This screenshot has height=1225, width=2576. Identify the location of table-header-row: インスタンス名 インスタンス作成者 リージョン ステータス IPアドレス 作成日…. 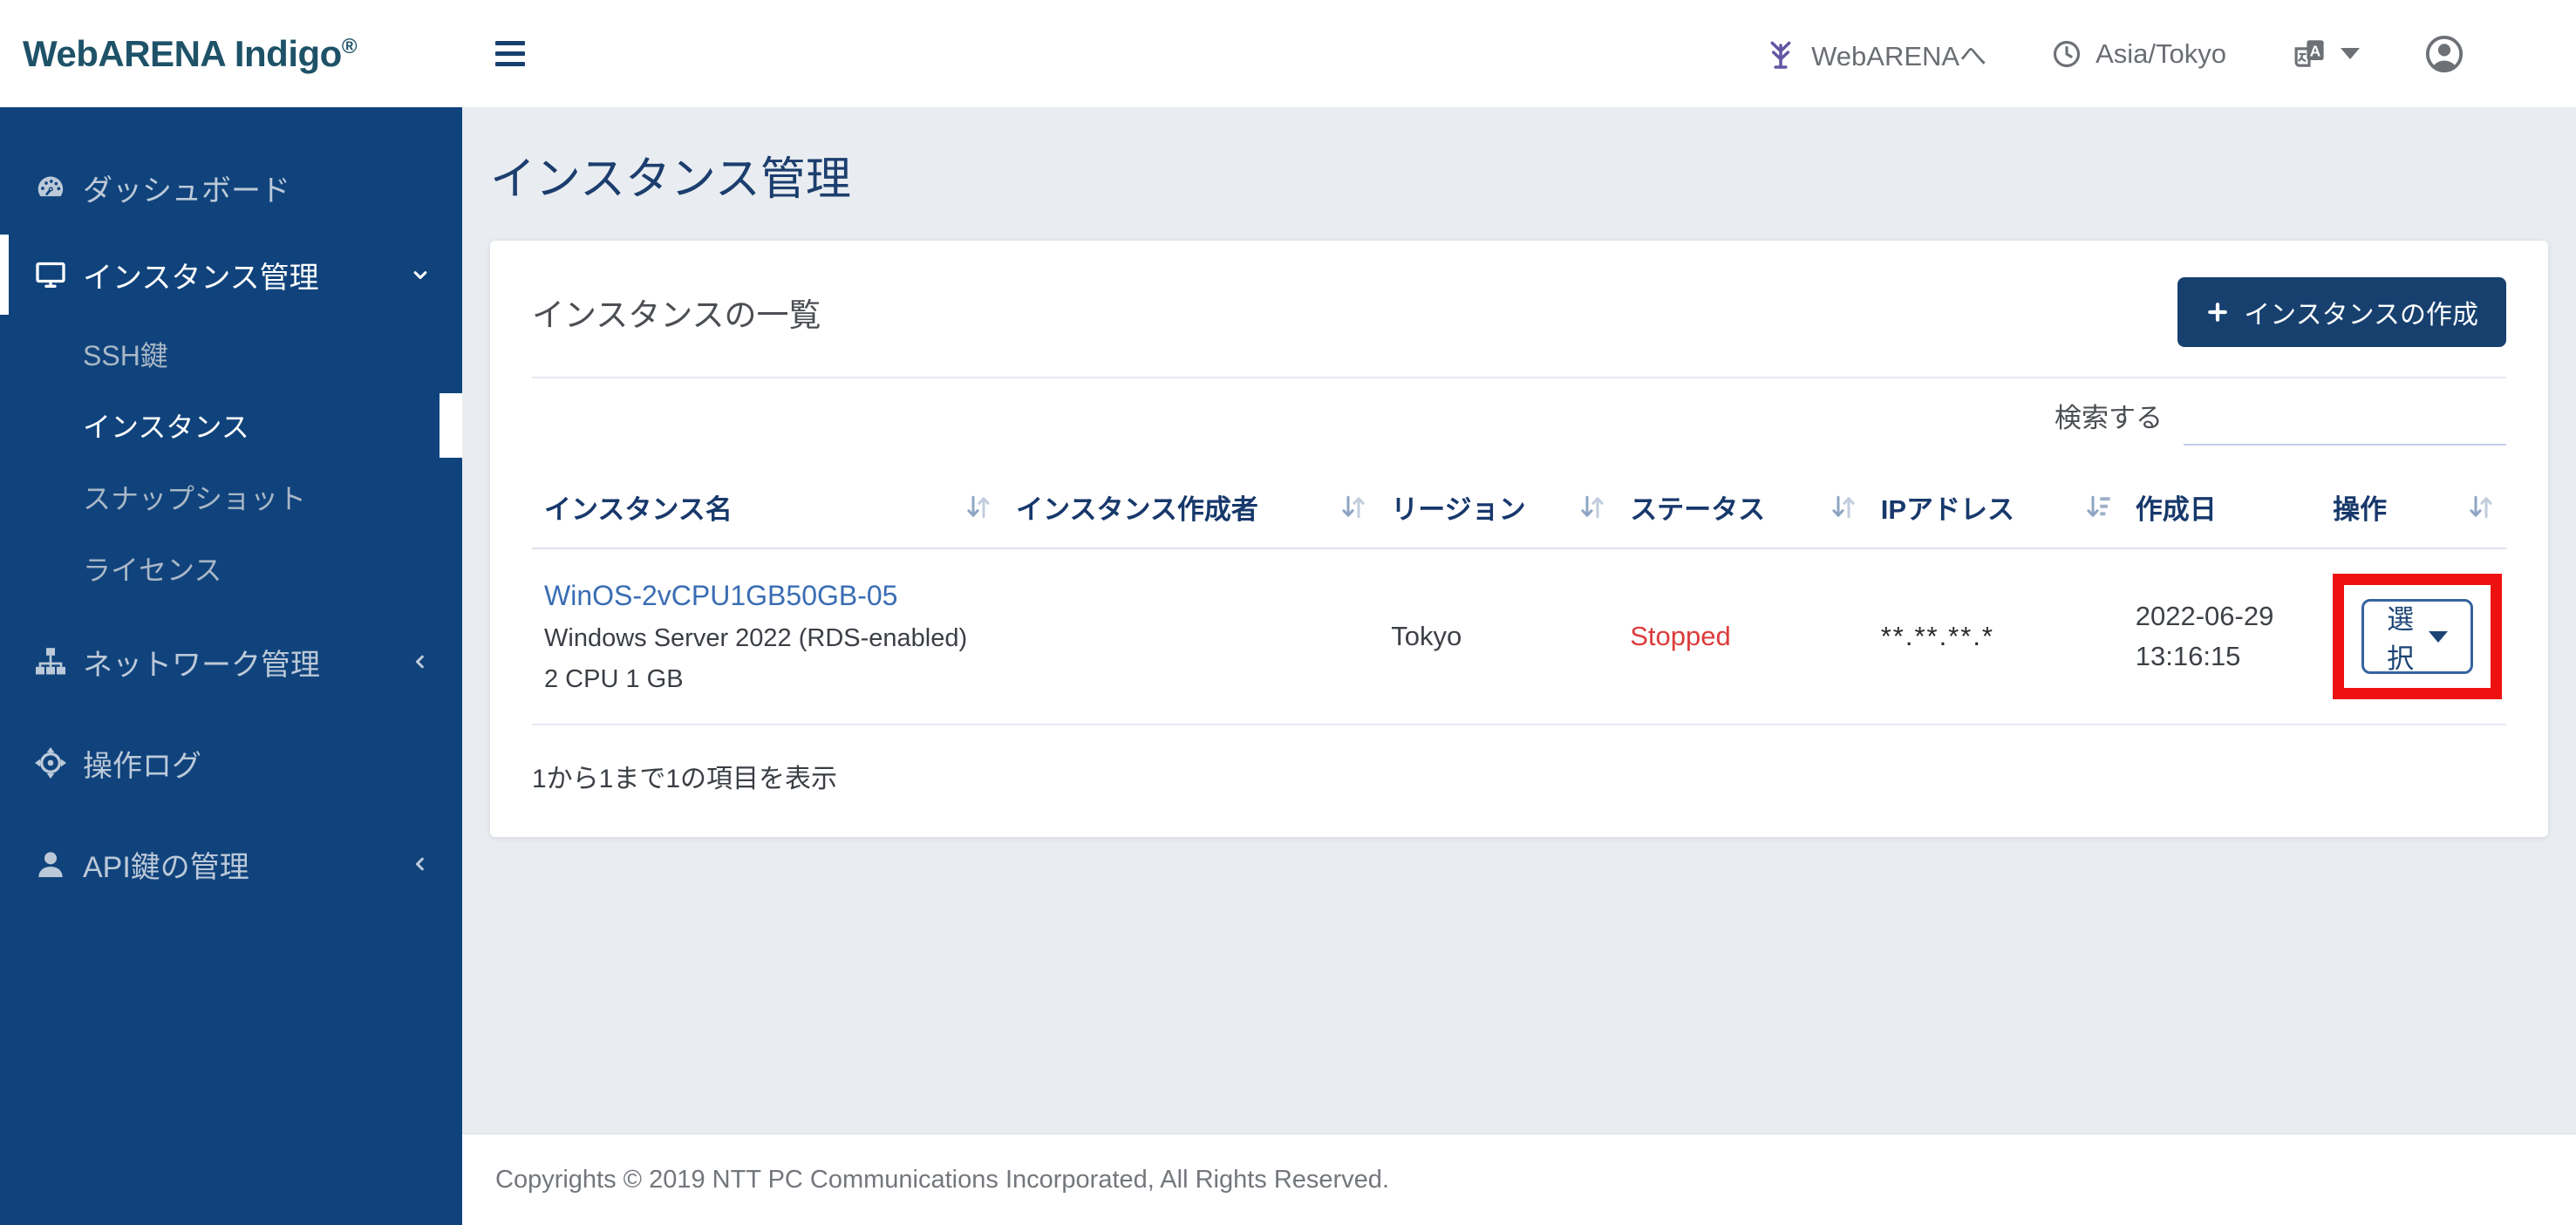
(1519, 510).